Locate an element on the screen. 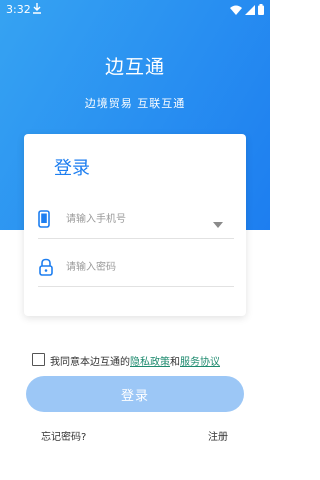 The height and width of the screenshot is (480, 320). agreement-and: 和 is located at coordinates (175, 362).